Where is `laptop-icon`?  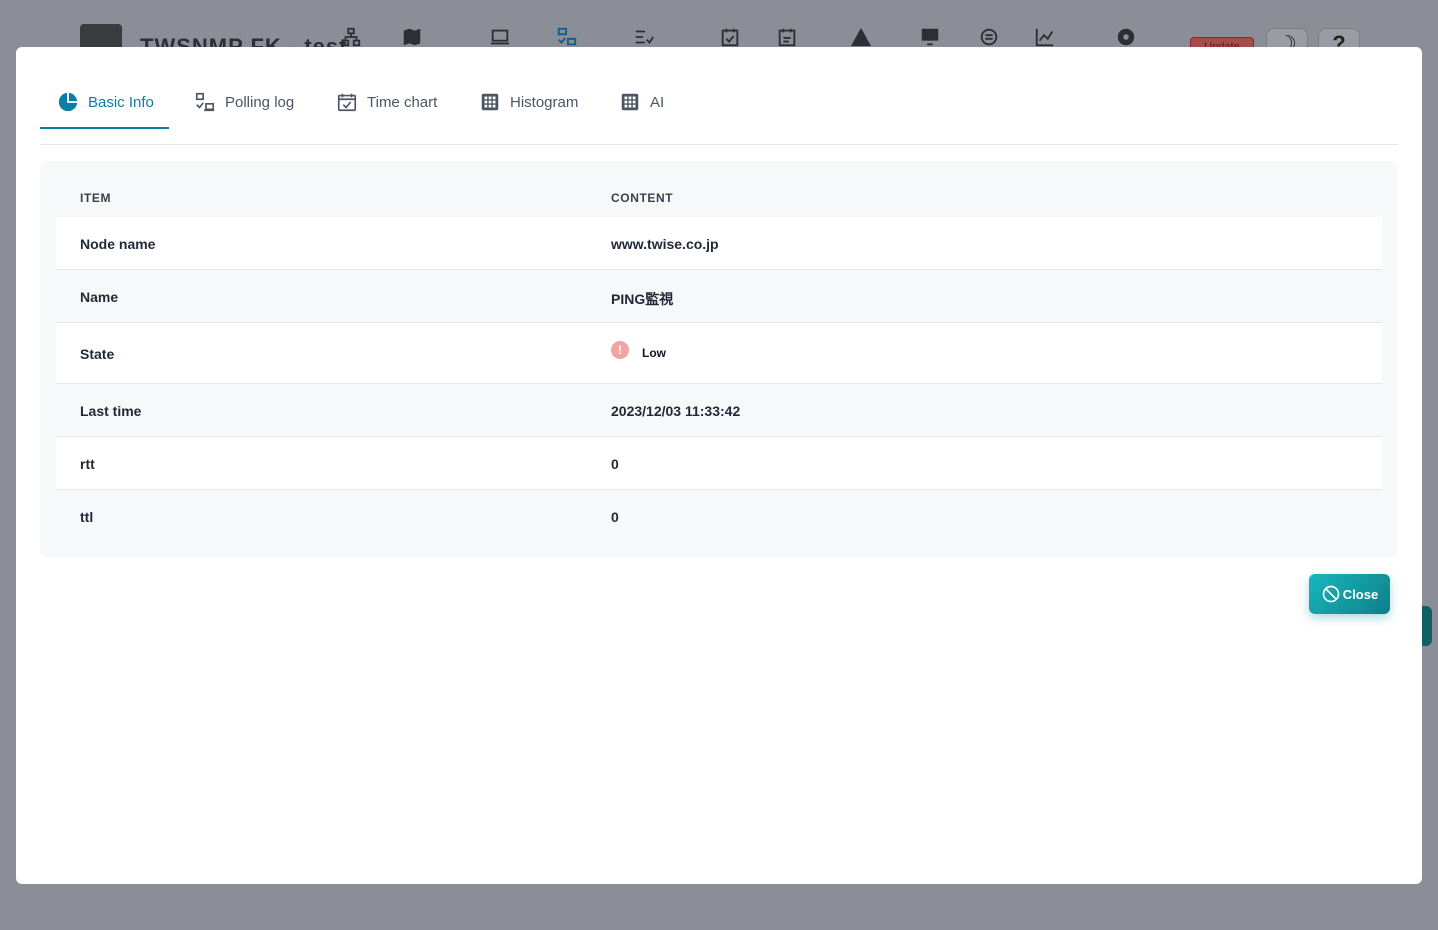
laptop-icon is located at coordinates (500, 36).